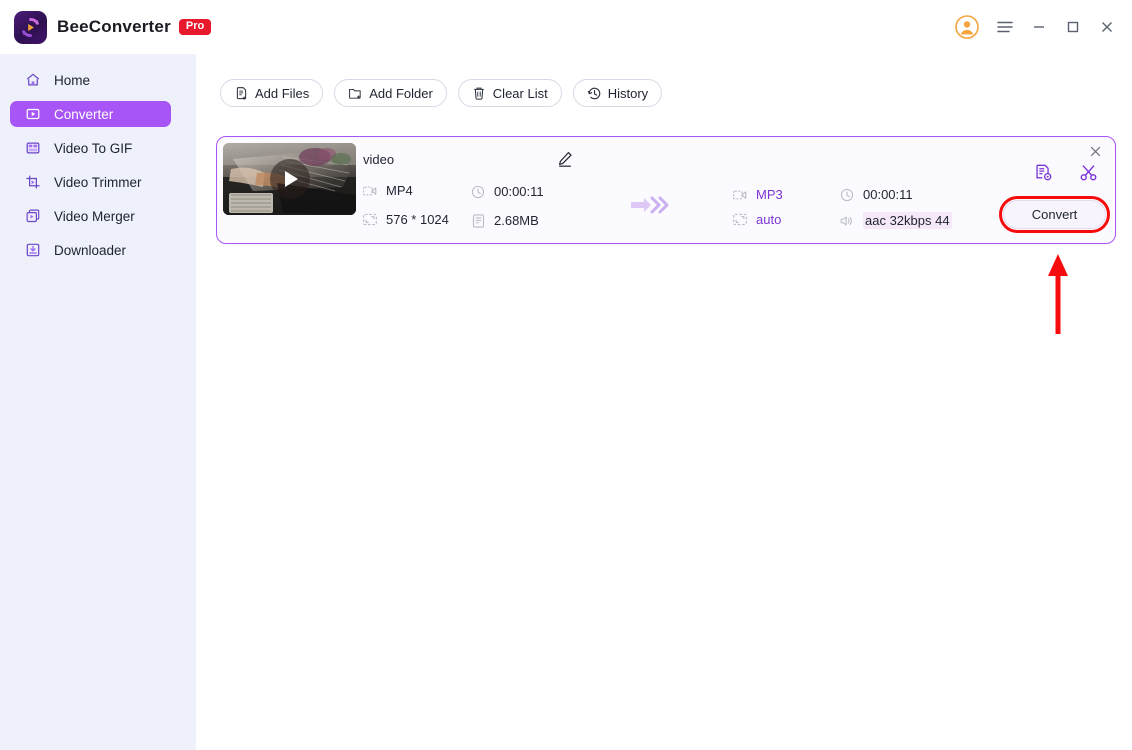 This screenshot has width=1132, height=750. I want to click on video-thumbnail, so click(289, 179).